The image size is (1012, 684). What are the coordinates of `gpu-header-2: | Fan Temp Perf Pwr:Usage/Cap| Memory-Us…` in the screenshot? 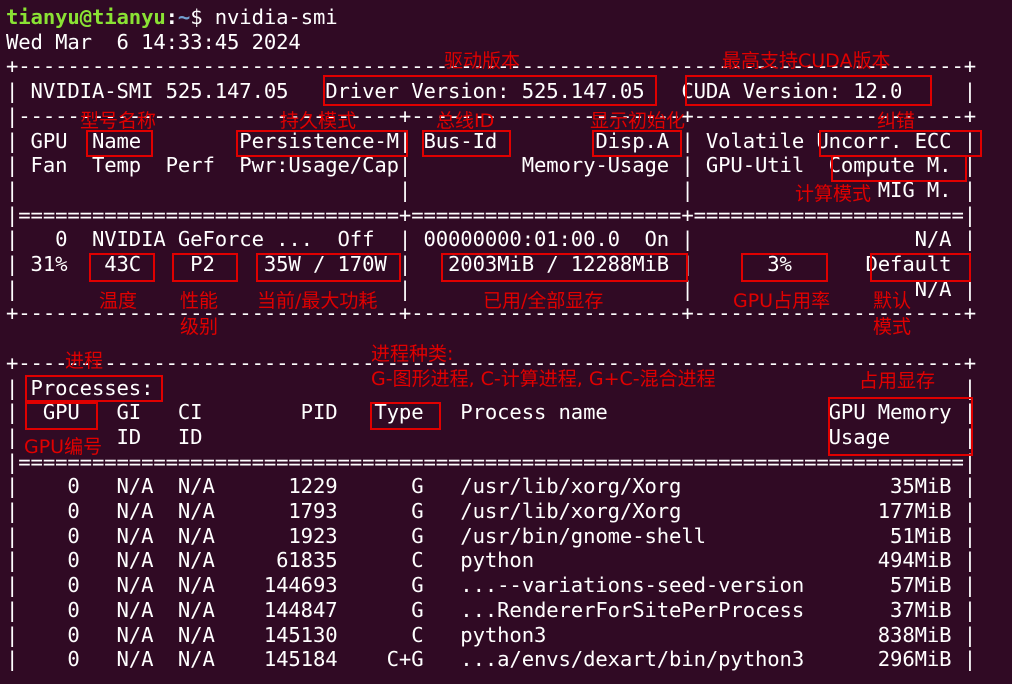 It's located at (491, 165).